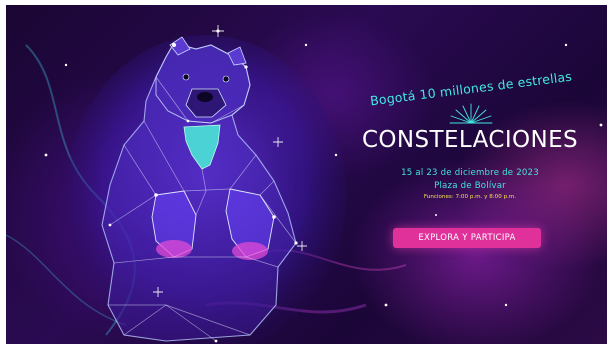 The image size is (613, 350). I want to click on sunburst-icon, so click(471, 113).